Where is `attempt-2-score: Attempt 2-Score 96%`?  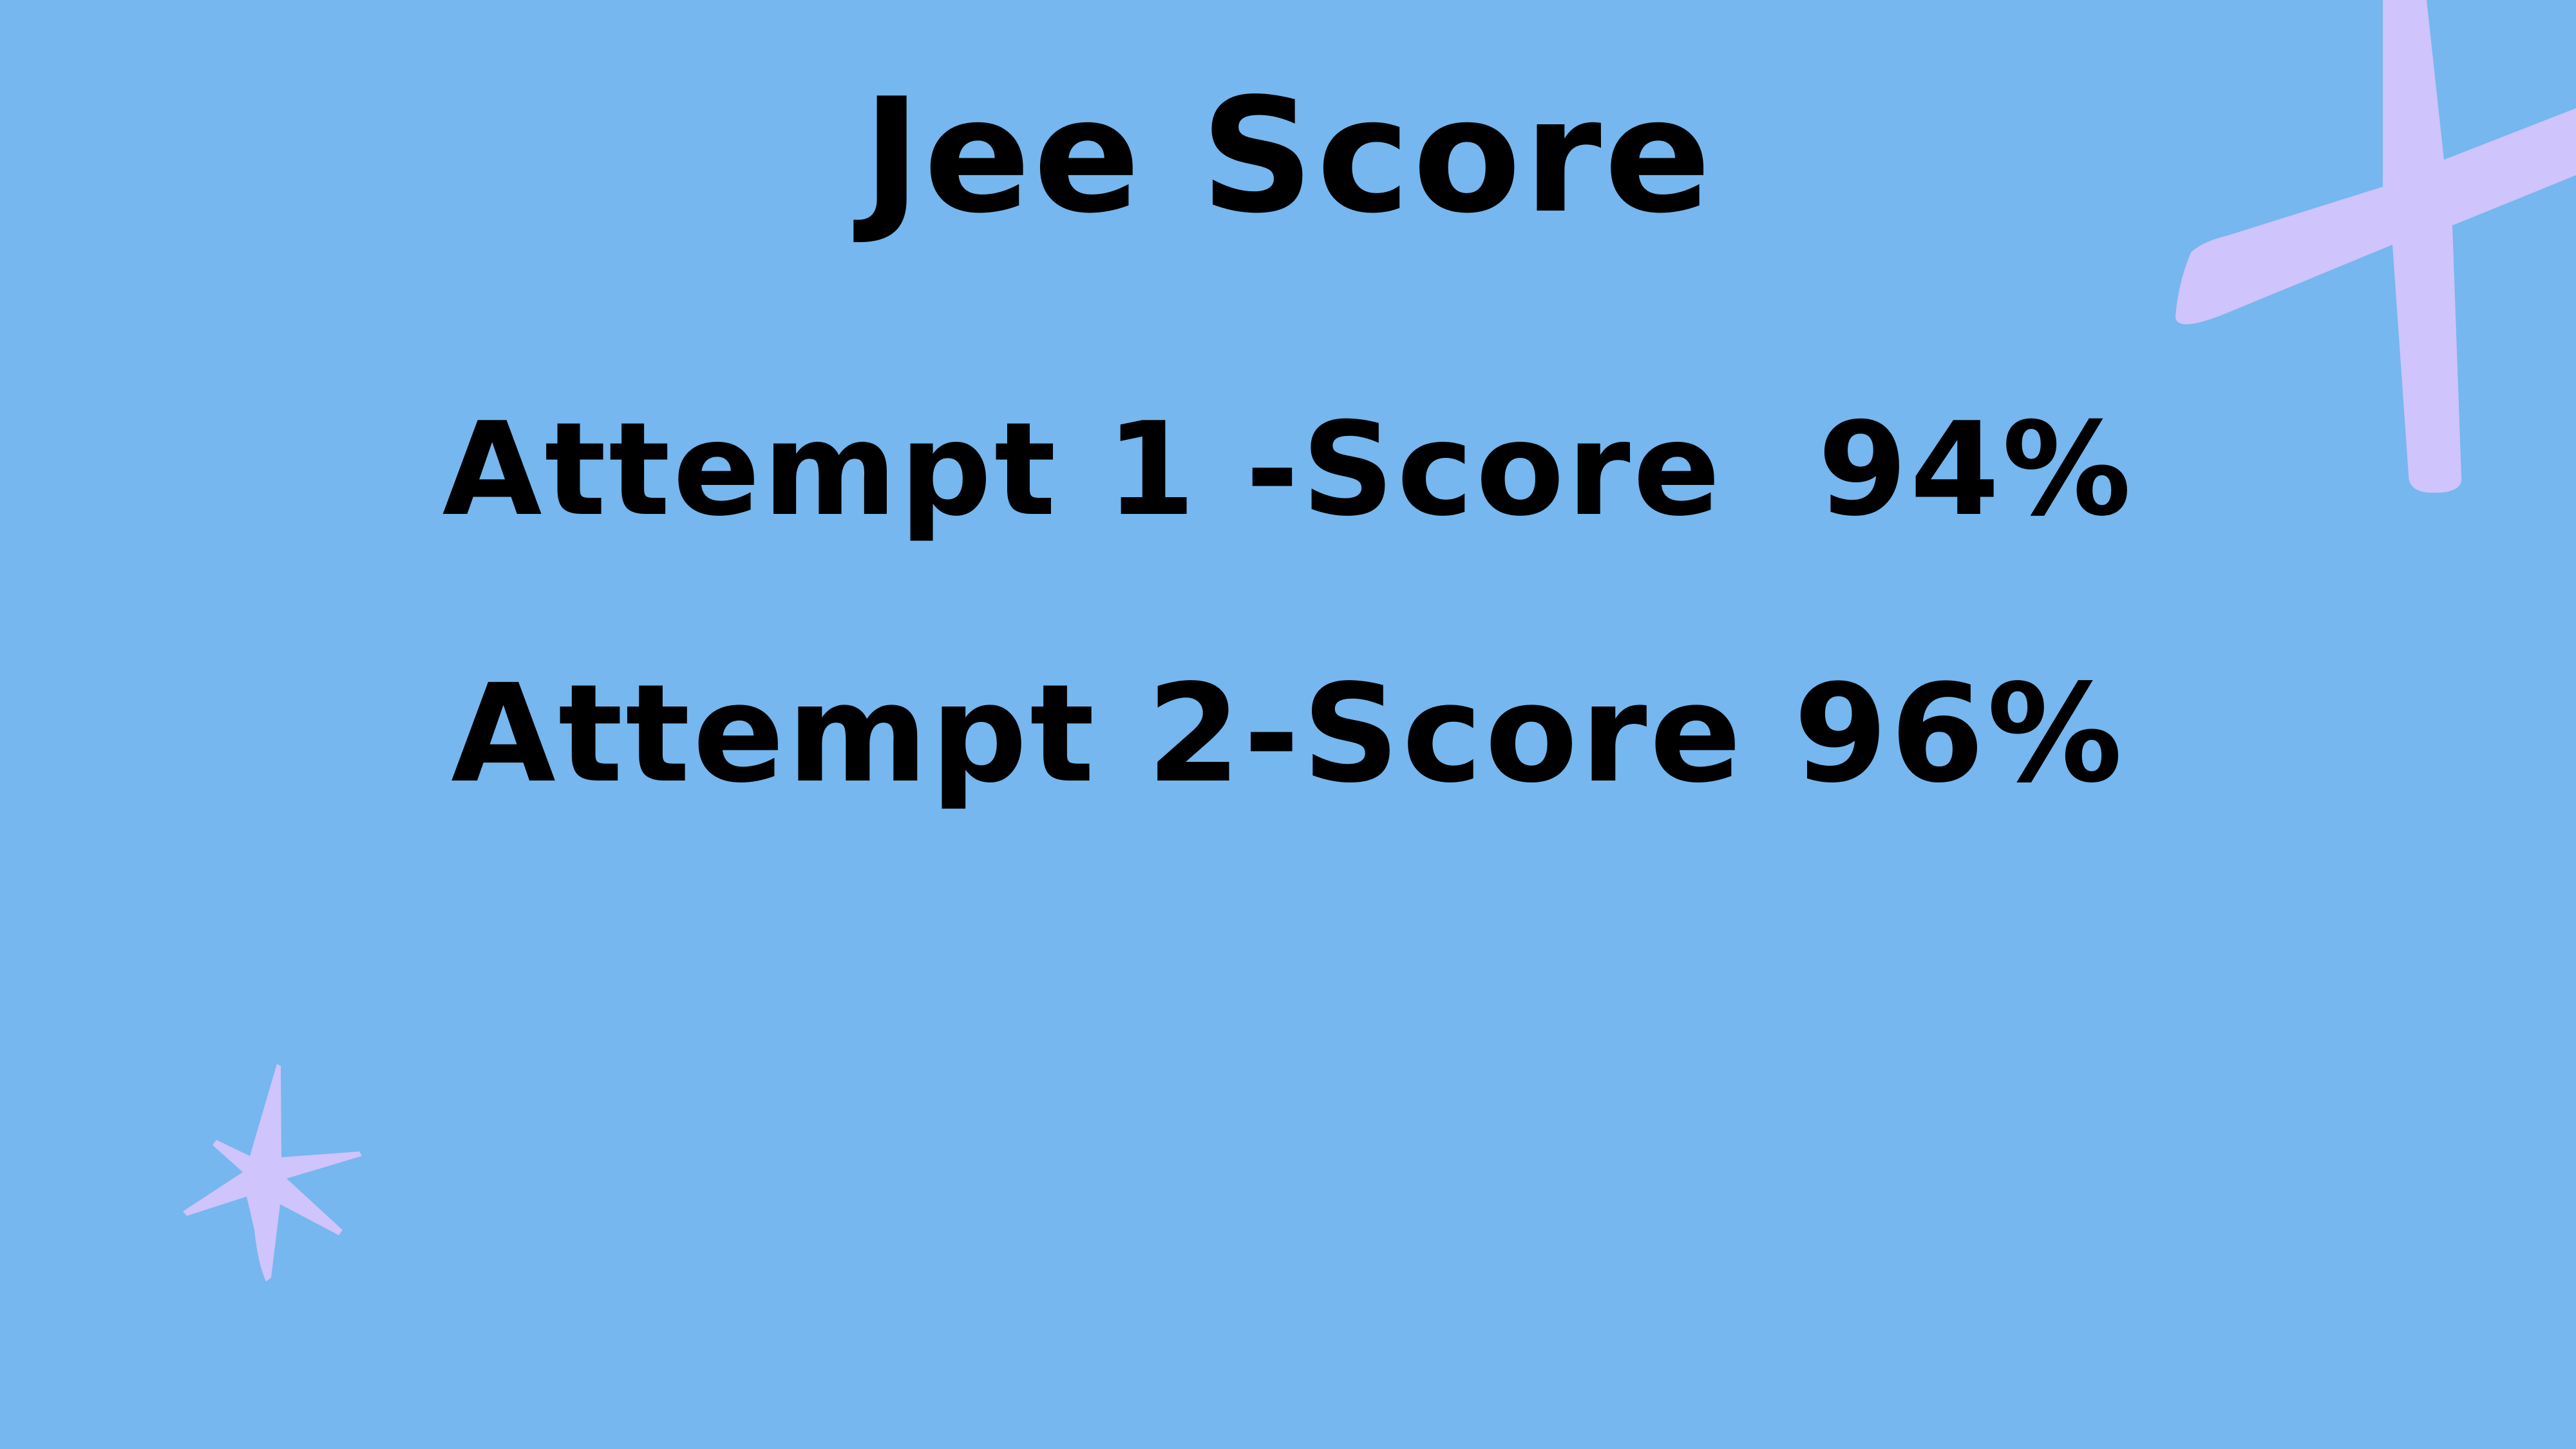
attempt-2-score: Attempt 2-Score 96% is located at coordinates (1288, 734).